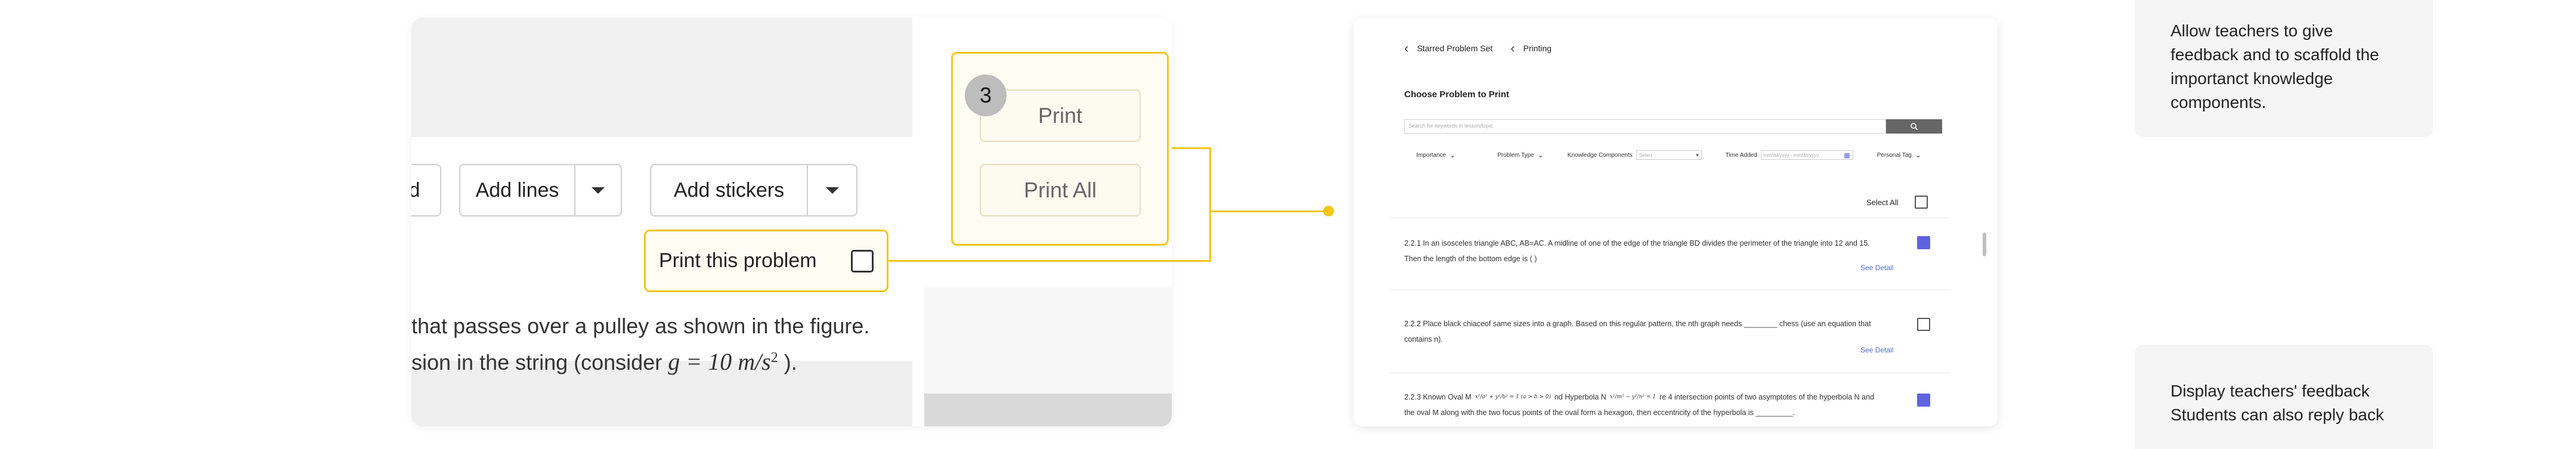 The image size is (2576, 449). I want to click on personal-tag-label: Personal Tag, so click(1895, 155).